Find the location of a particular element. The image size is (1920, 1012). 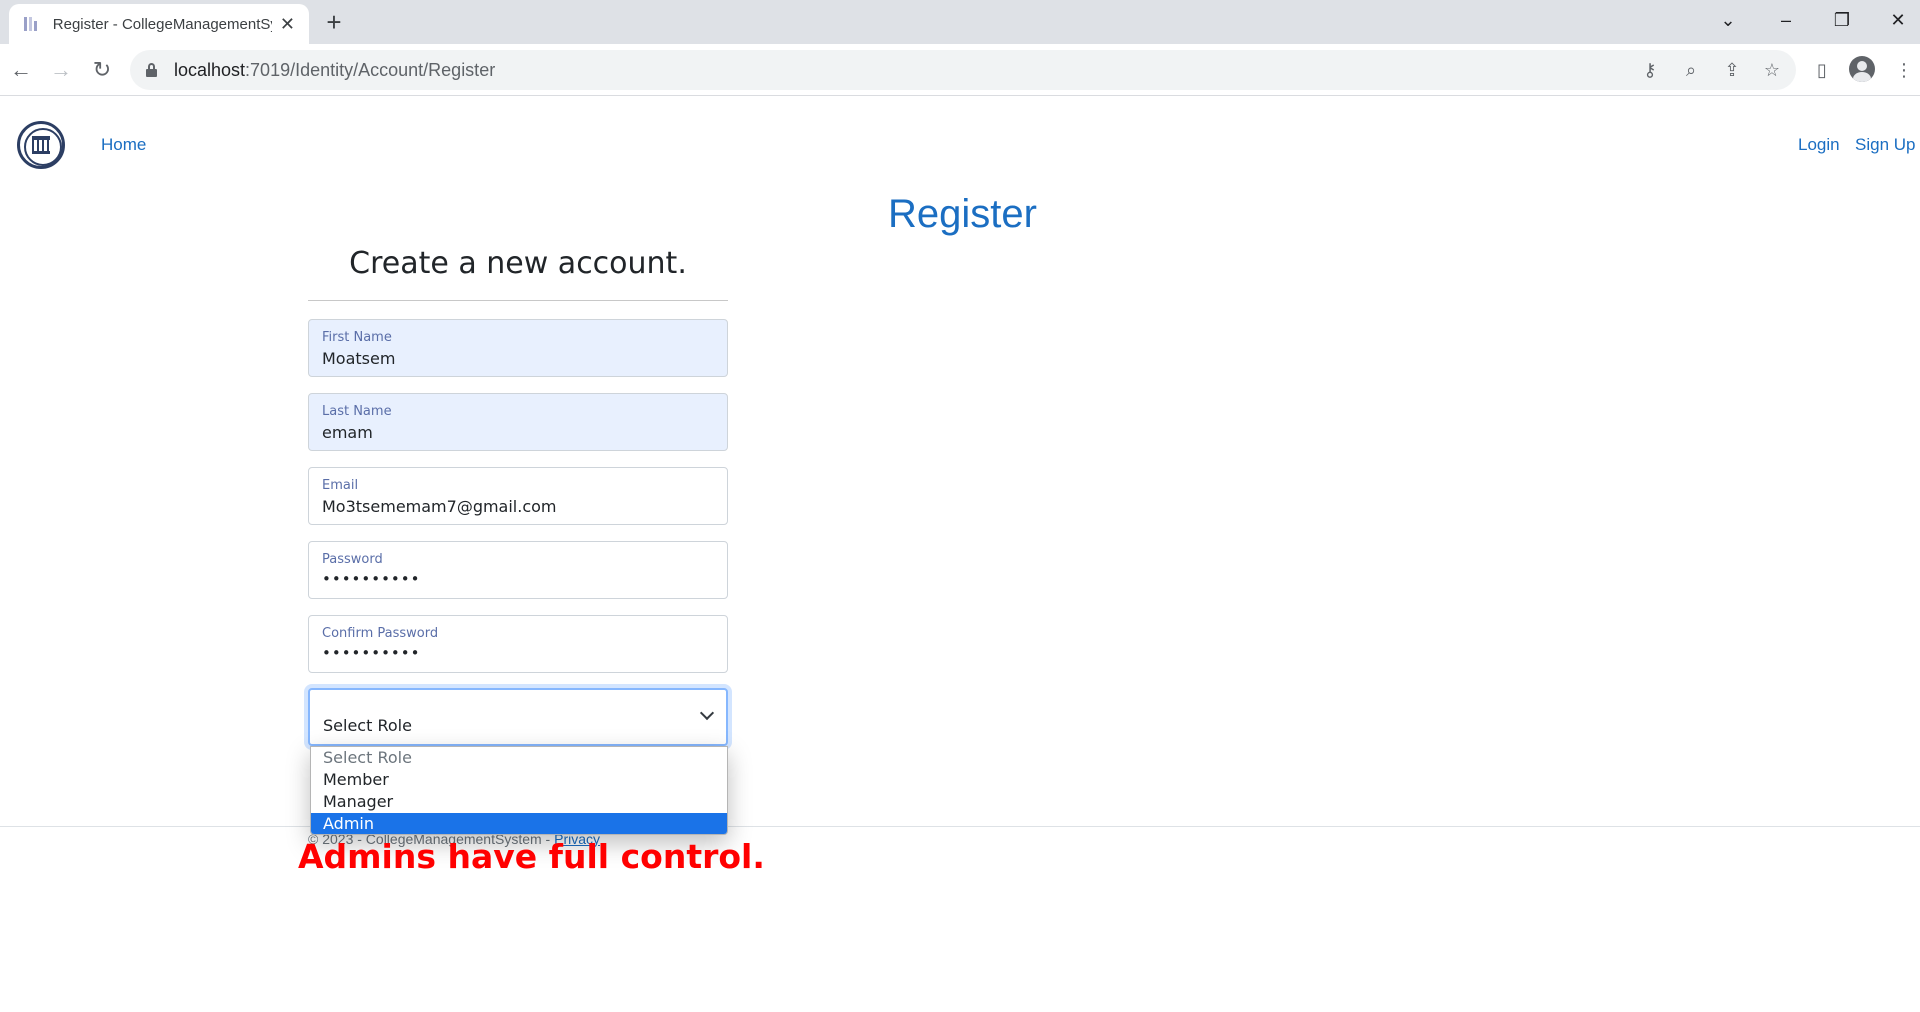

role-option-member: Member is located at coordinates (519, 780).